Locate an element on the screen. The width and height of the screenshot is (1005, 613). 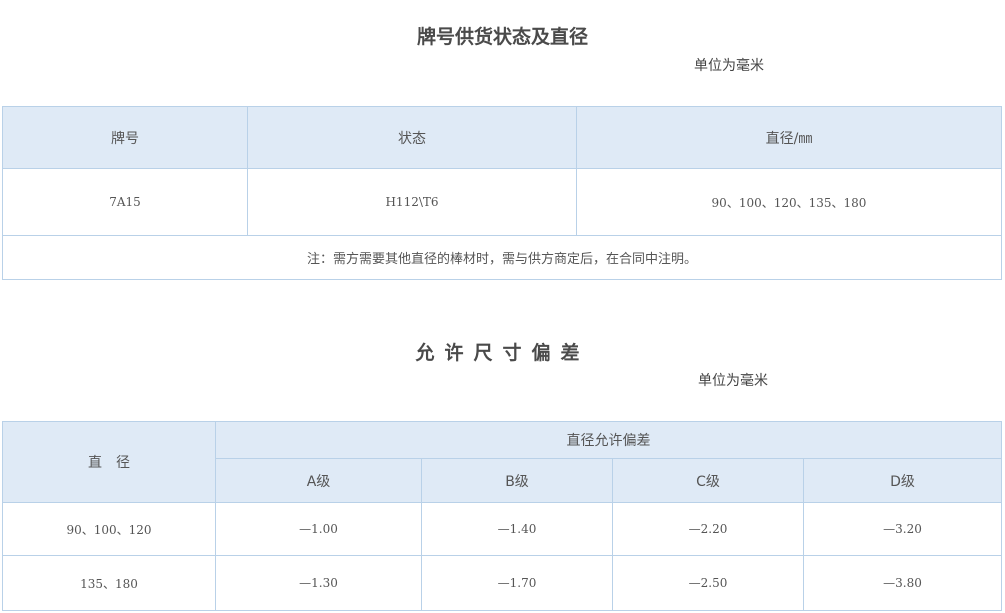
table-row: 90、100、120 —1.00 —1.40 —2.20 —3.20 is located at coordinates (502, 529).